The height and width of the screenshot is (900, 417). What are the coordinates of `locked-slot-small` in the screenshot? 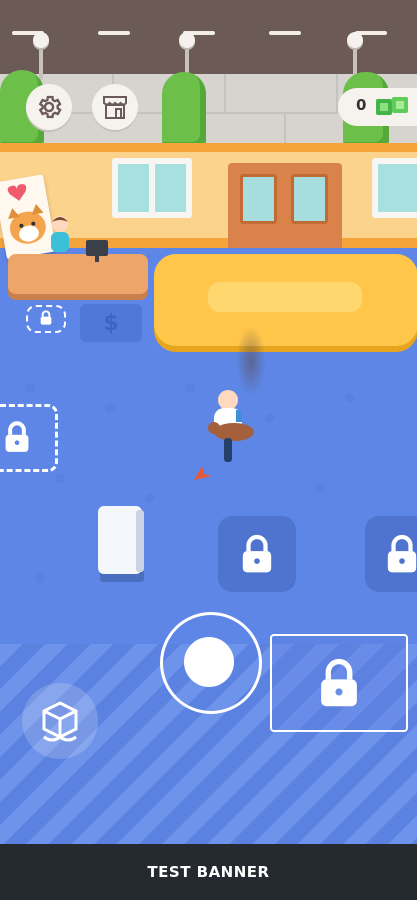 It's located at (46, 319).